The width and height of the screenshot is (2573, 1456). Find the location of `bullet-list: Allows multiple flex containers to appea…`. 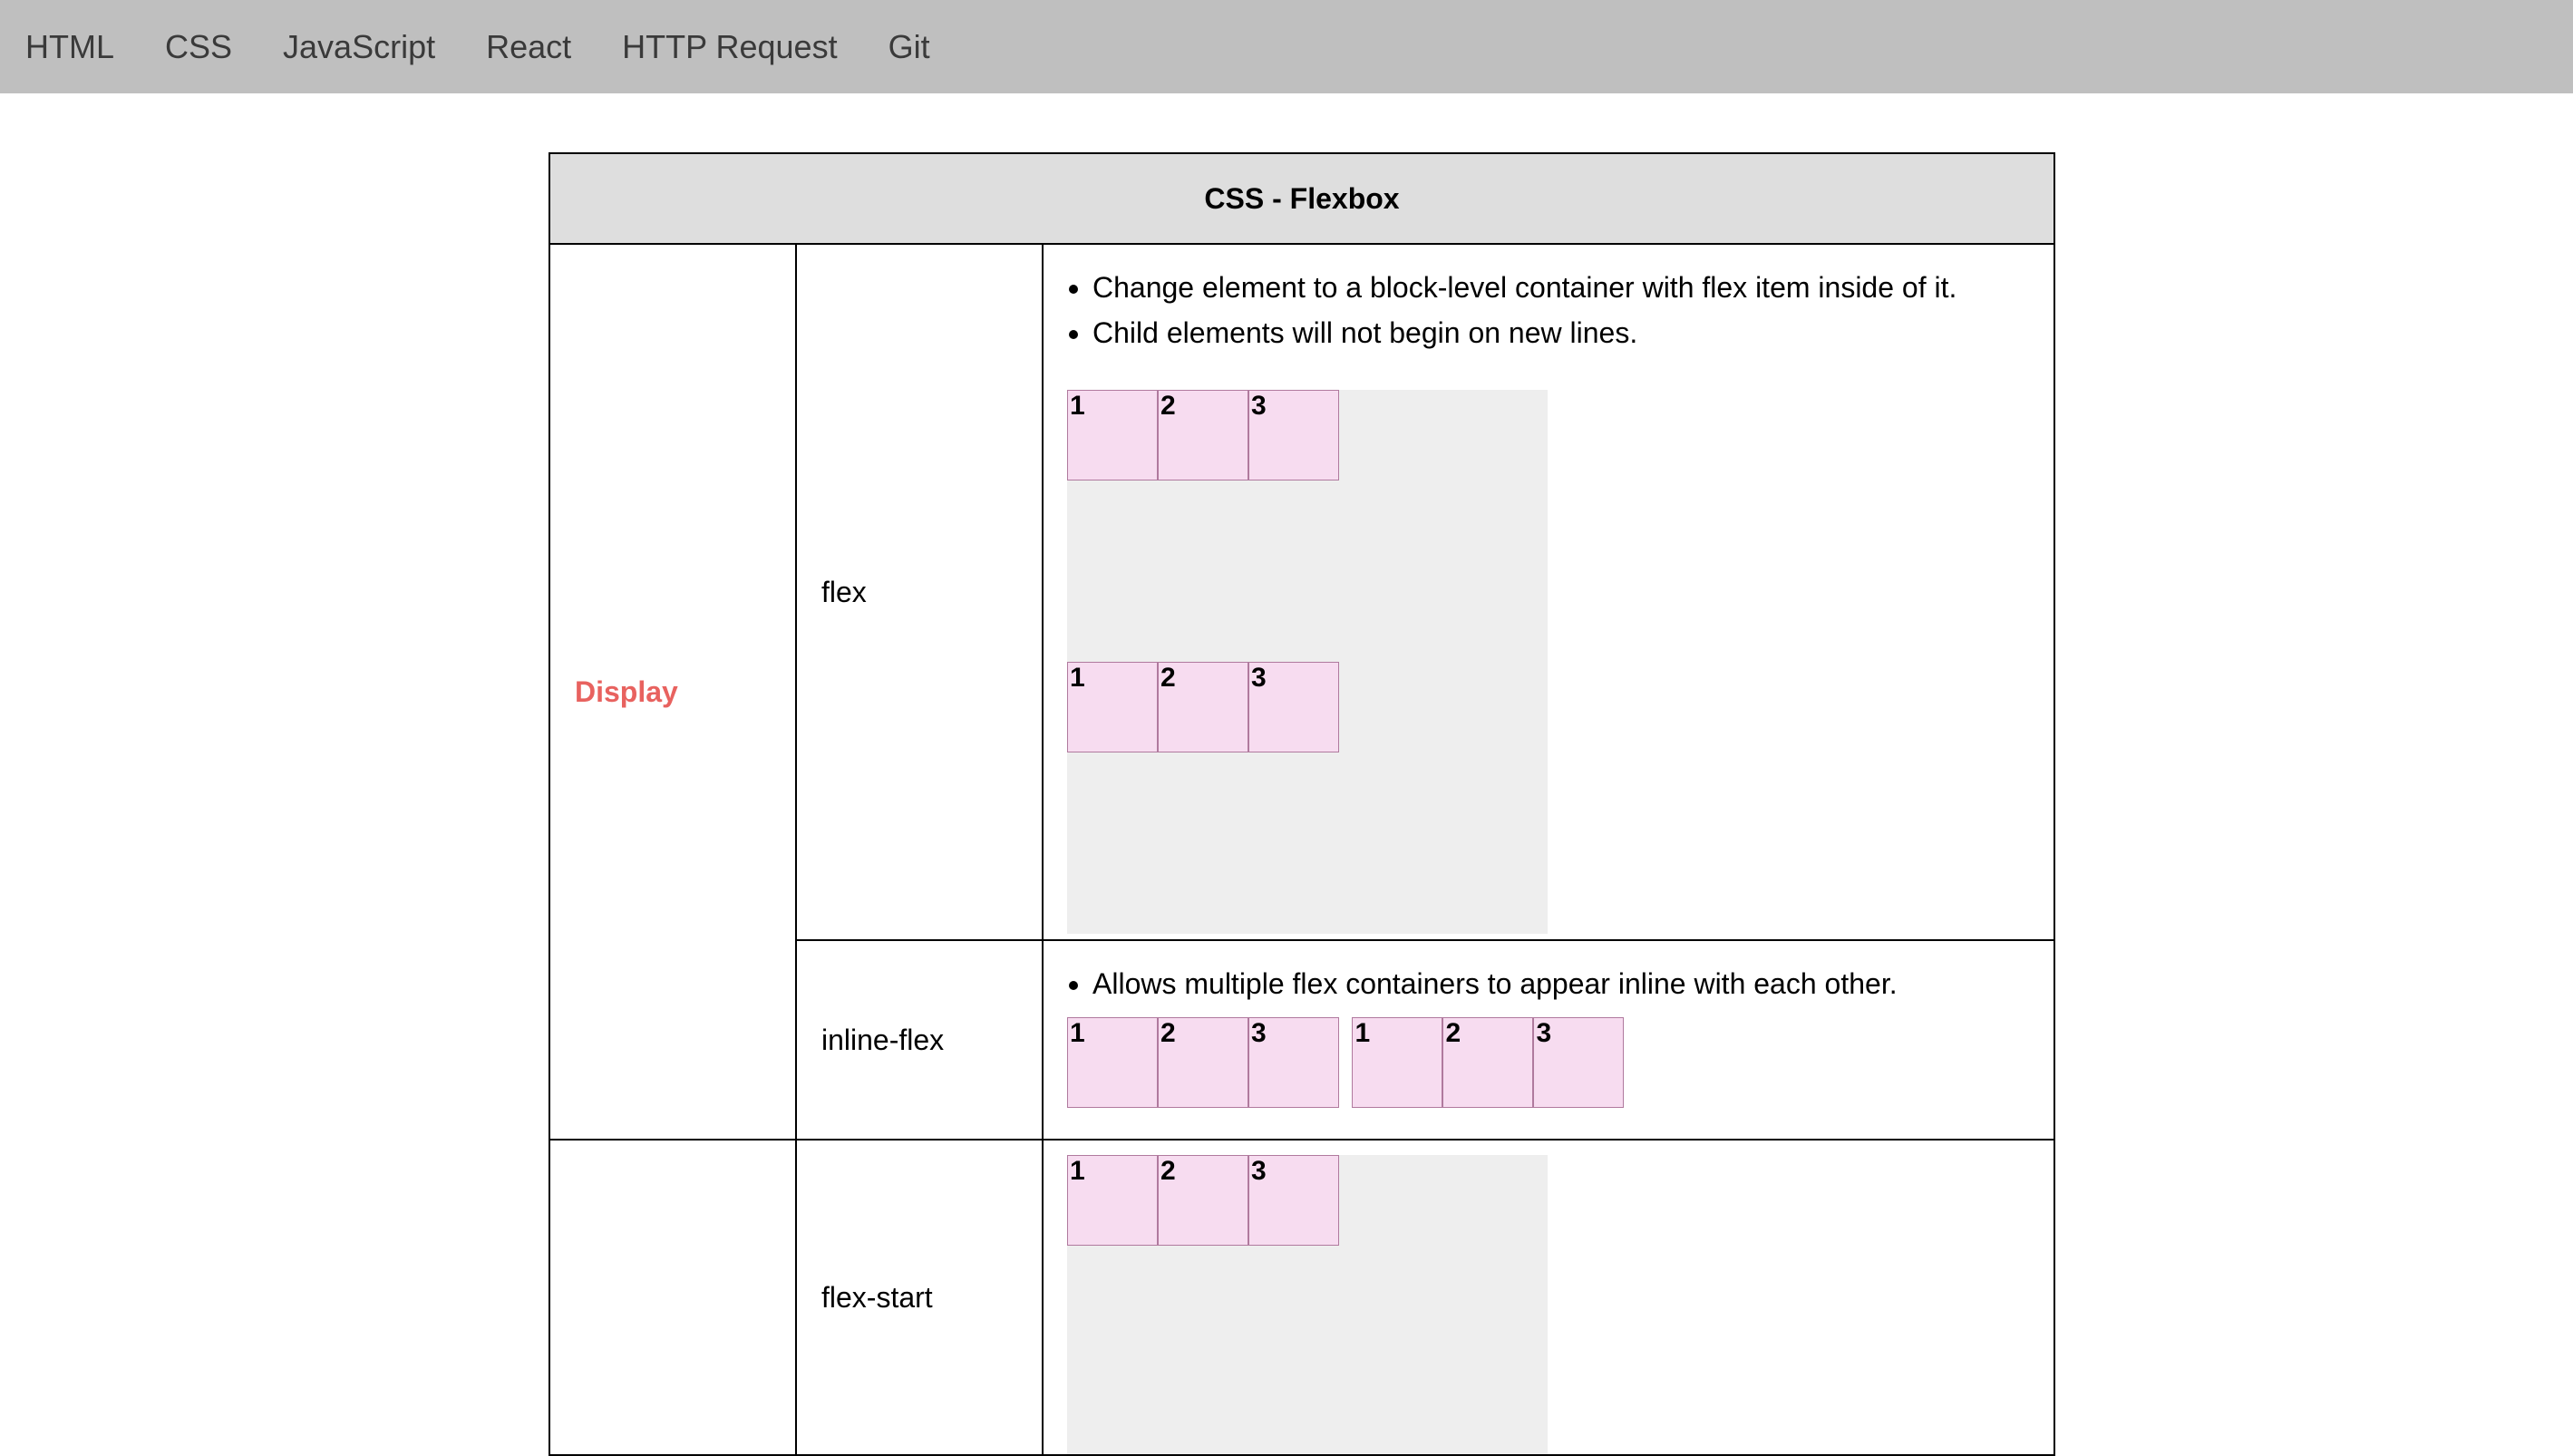

bullet-list: Allows multiple flex containers to appea… is located at coordinates (1560, 983).